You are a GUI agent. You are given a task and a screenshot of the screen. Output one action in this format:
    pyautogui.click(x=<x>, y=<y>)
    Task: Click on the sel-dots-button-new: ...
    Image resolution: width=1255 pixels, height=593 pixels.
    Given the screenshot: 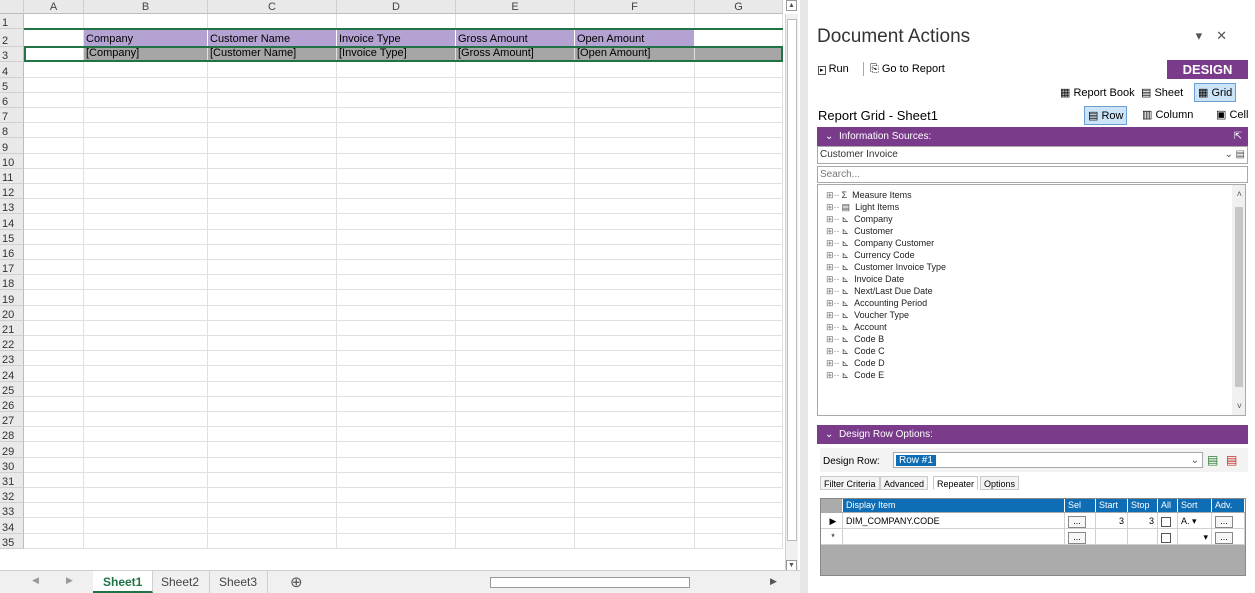 What is the action you would take?
    pyautogui.click(x=1077, y=537)
    